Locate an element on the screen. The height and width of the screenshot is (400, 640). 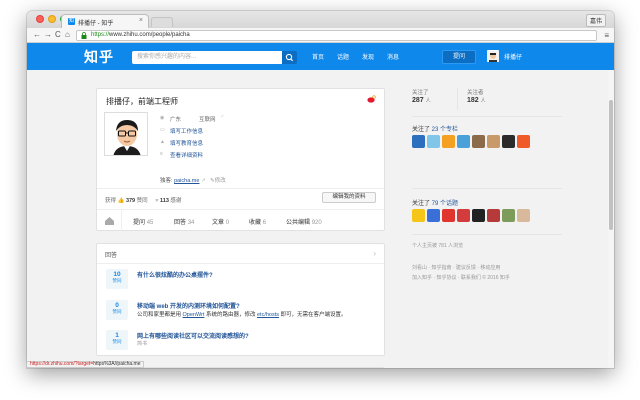
edit-profile-button: 编辑我的资料 is located at coordinates (349, 197).